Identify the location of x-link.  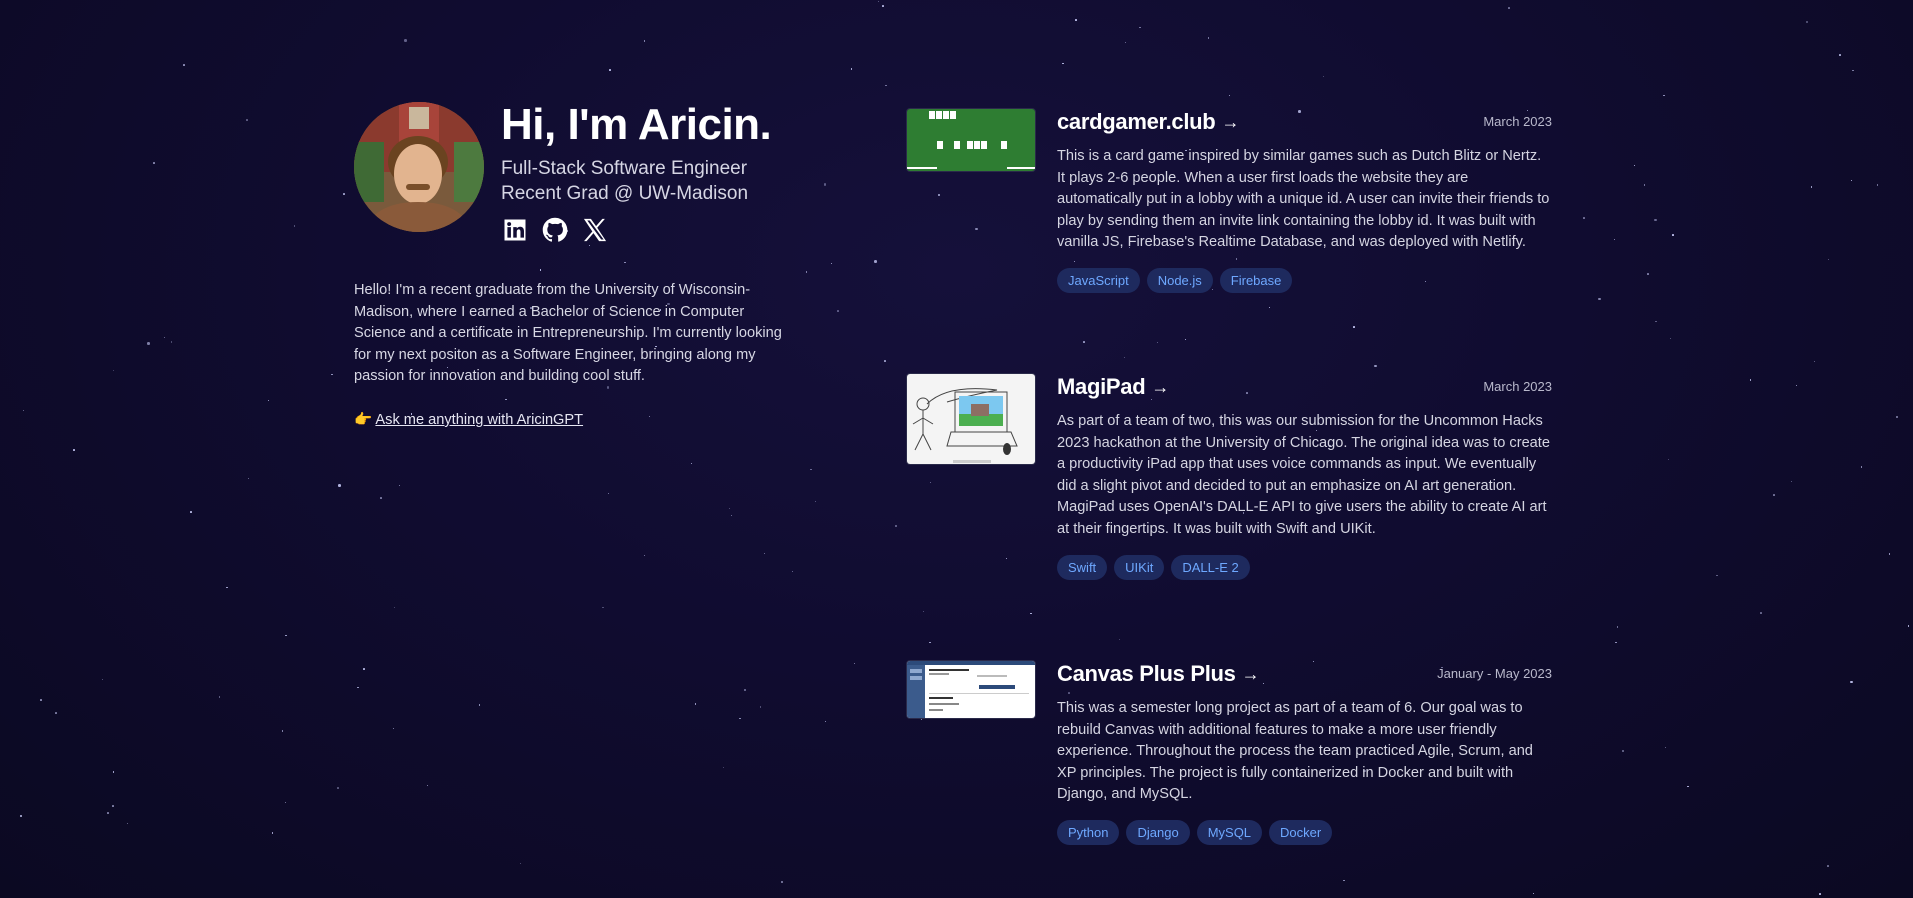
(595, 230).